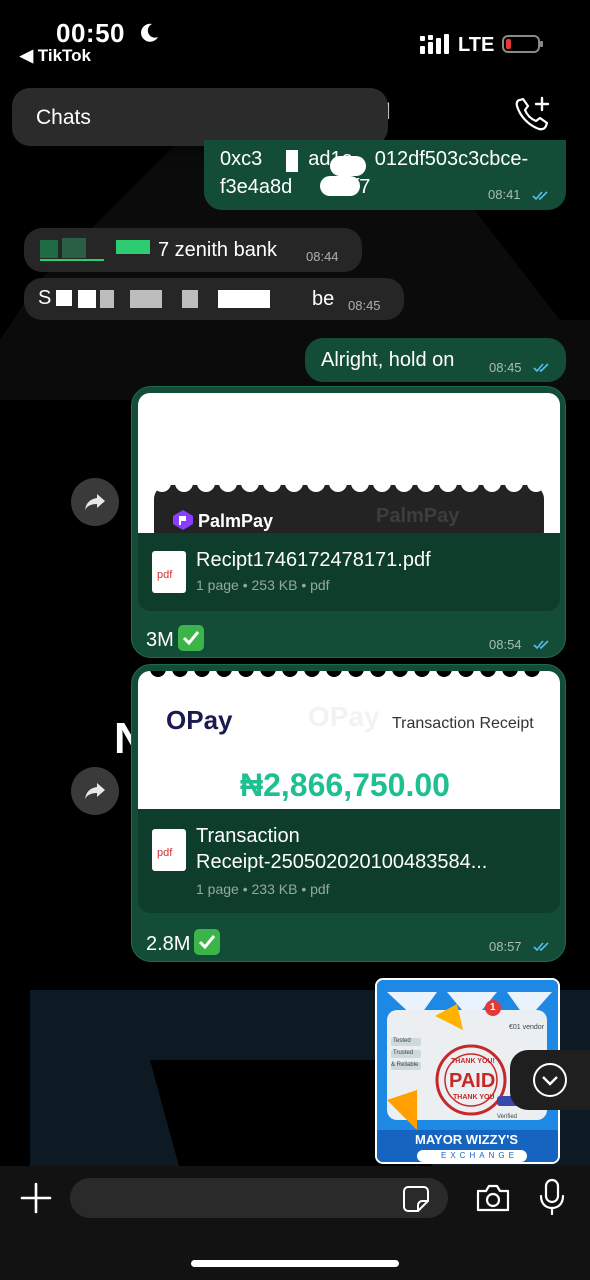  What do you see at coordinates (467, 1139) in the screenshot?
I see `flyer-title: MAYOR WIZZY'S` at bounding box center [467, 1139].